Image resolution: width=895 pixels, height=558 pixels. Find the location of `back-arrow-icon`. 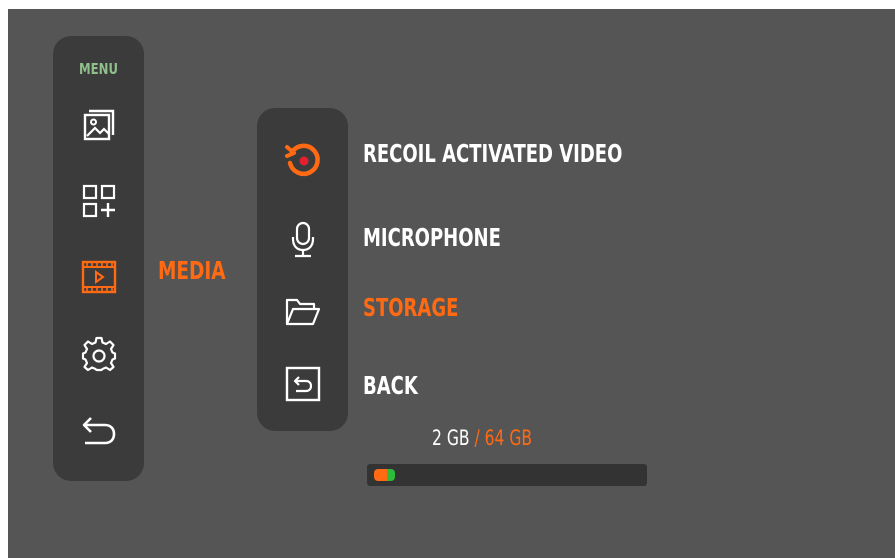

back-arrow-icon is located at coordinates (99, 430).